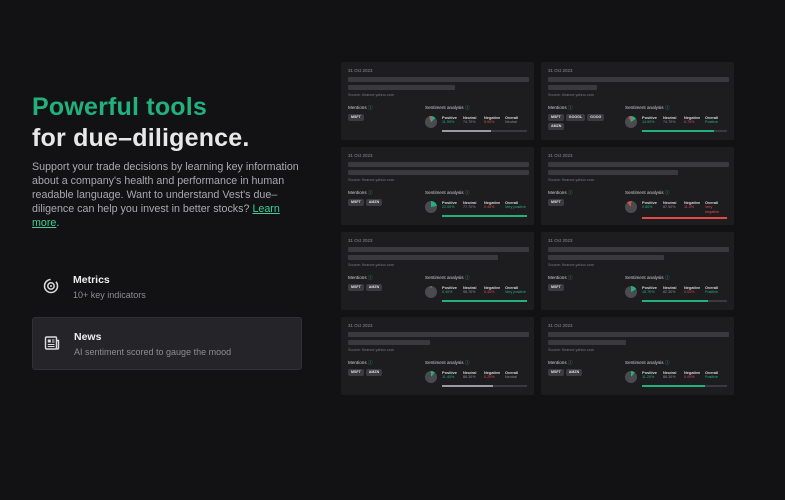 This screenshot has width=785, height=500. What do you see at coordinates (109, 295) in the screenshot?
I see `feature-subtitle: 10+ key indicators` at bounding box center [109, 295].